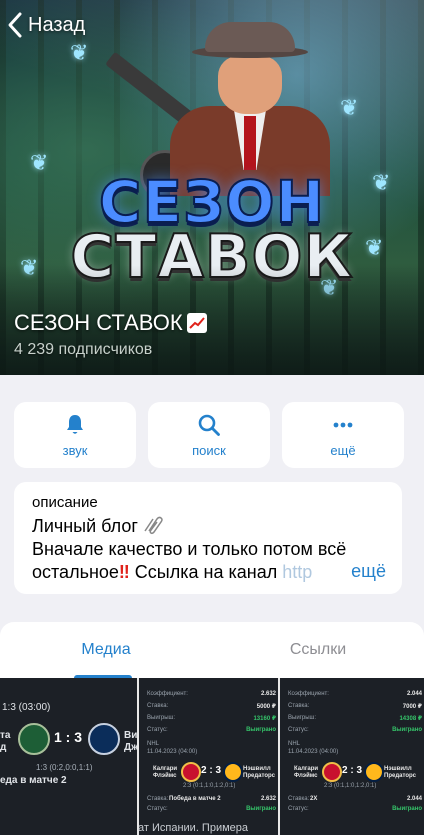 The width and height of the screenshot is (424, 835). What do you see at coordinates (5, 735) in the screenshot?
I see `team-left-name-a: та` at bounding box center [5, 735].